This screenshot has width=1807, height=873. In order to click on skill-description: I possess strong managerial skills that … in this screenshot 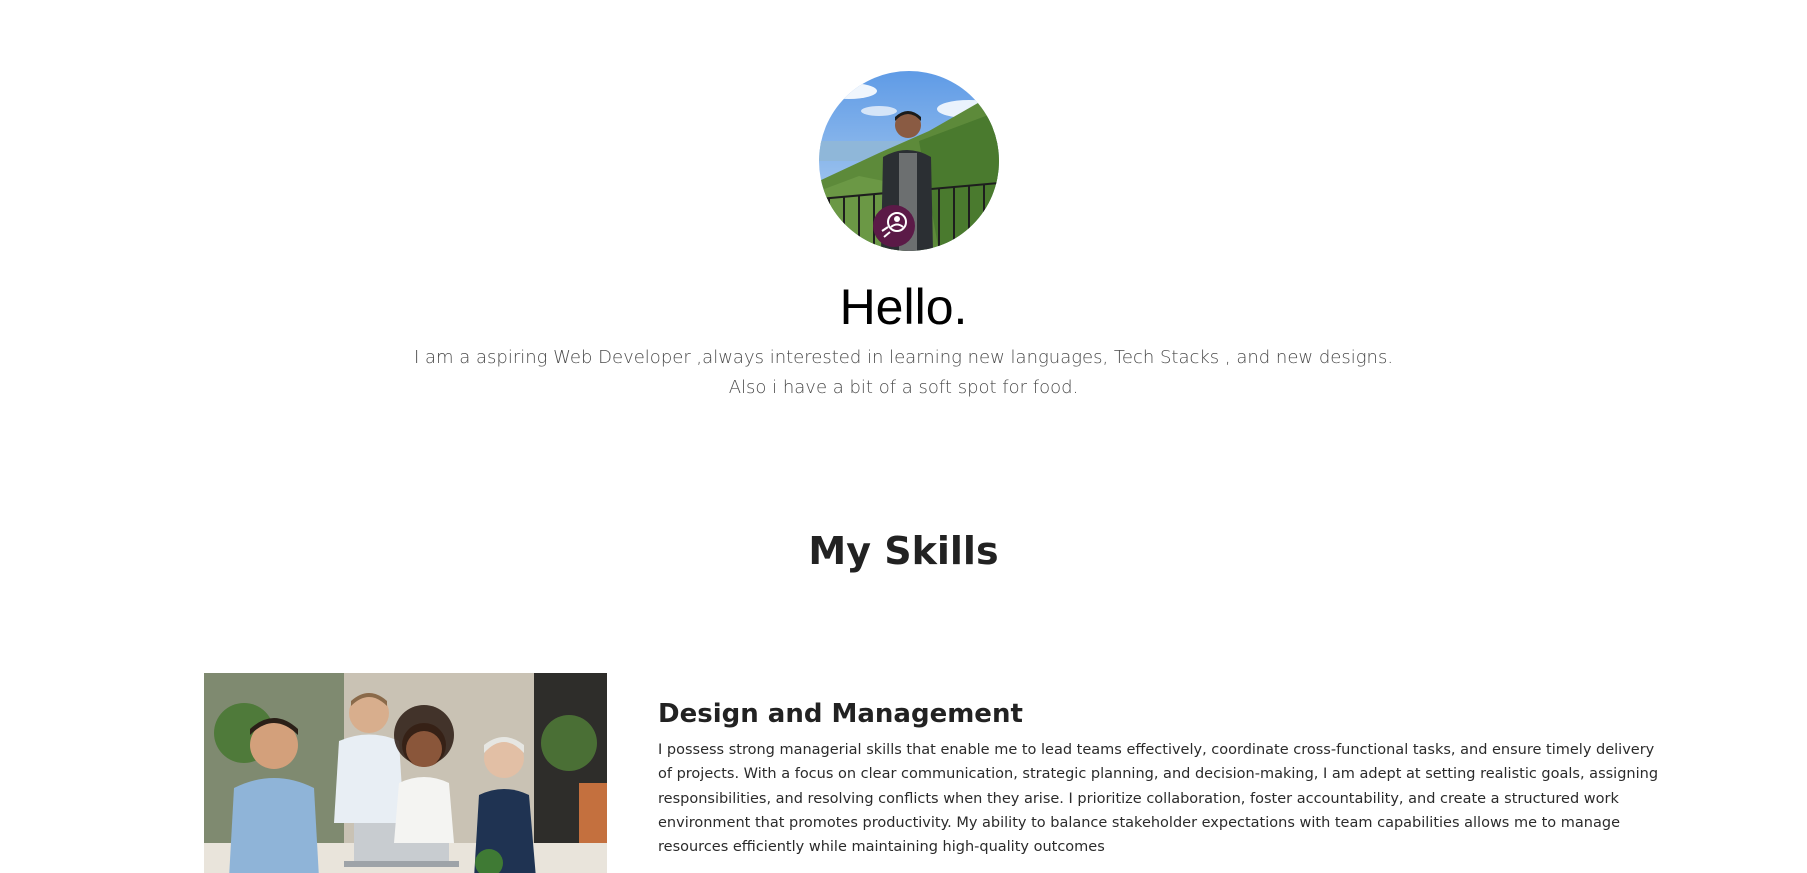, I will do `click(1158, 799)`.